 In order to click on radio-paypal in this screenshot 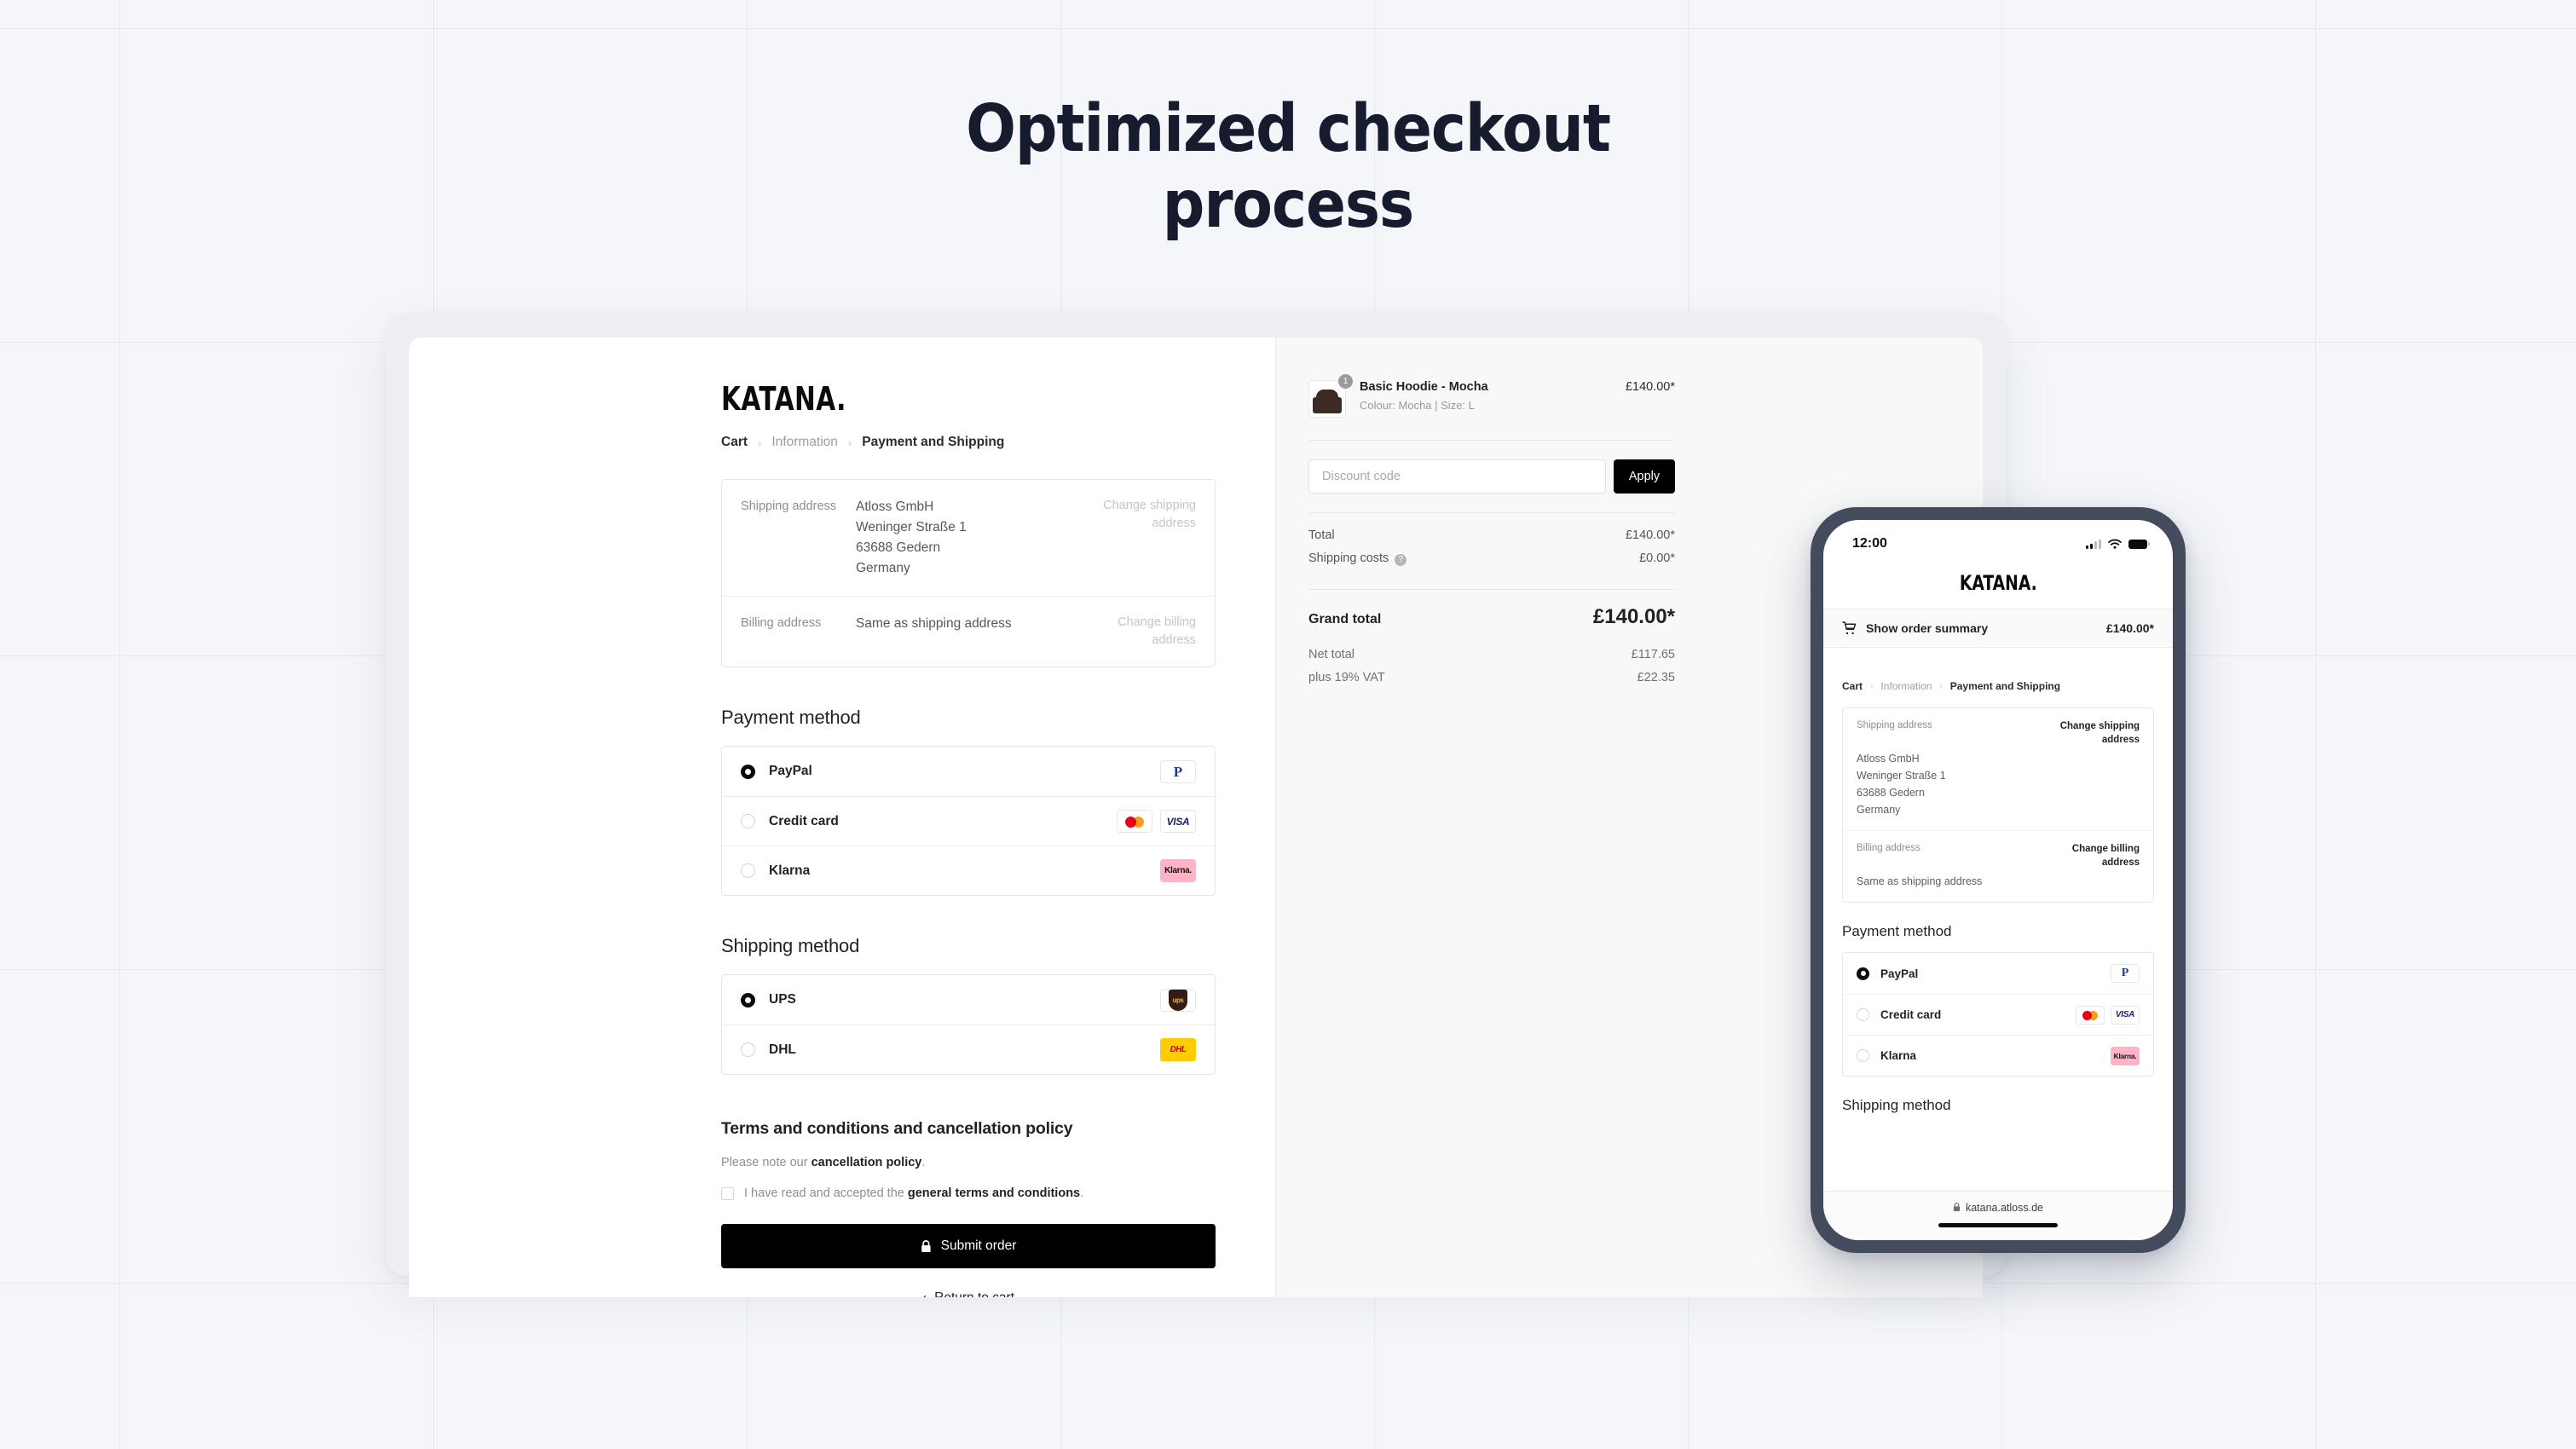, I will do `click(748, 771)`.